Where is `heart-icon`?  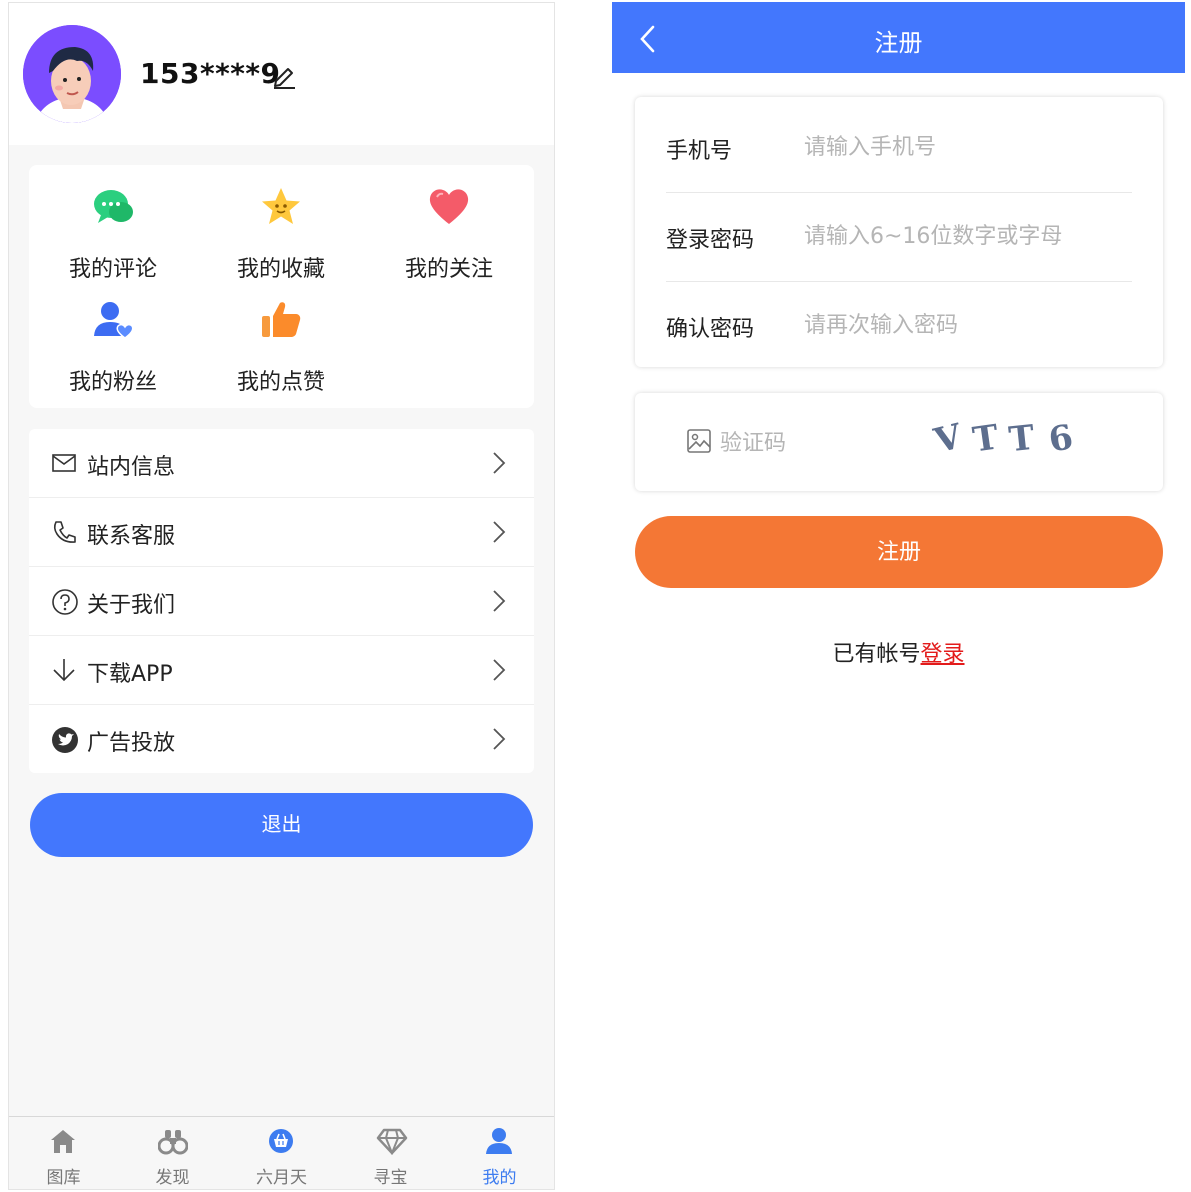
heart-icon is located at coordinates (449, 206).